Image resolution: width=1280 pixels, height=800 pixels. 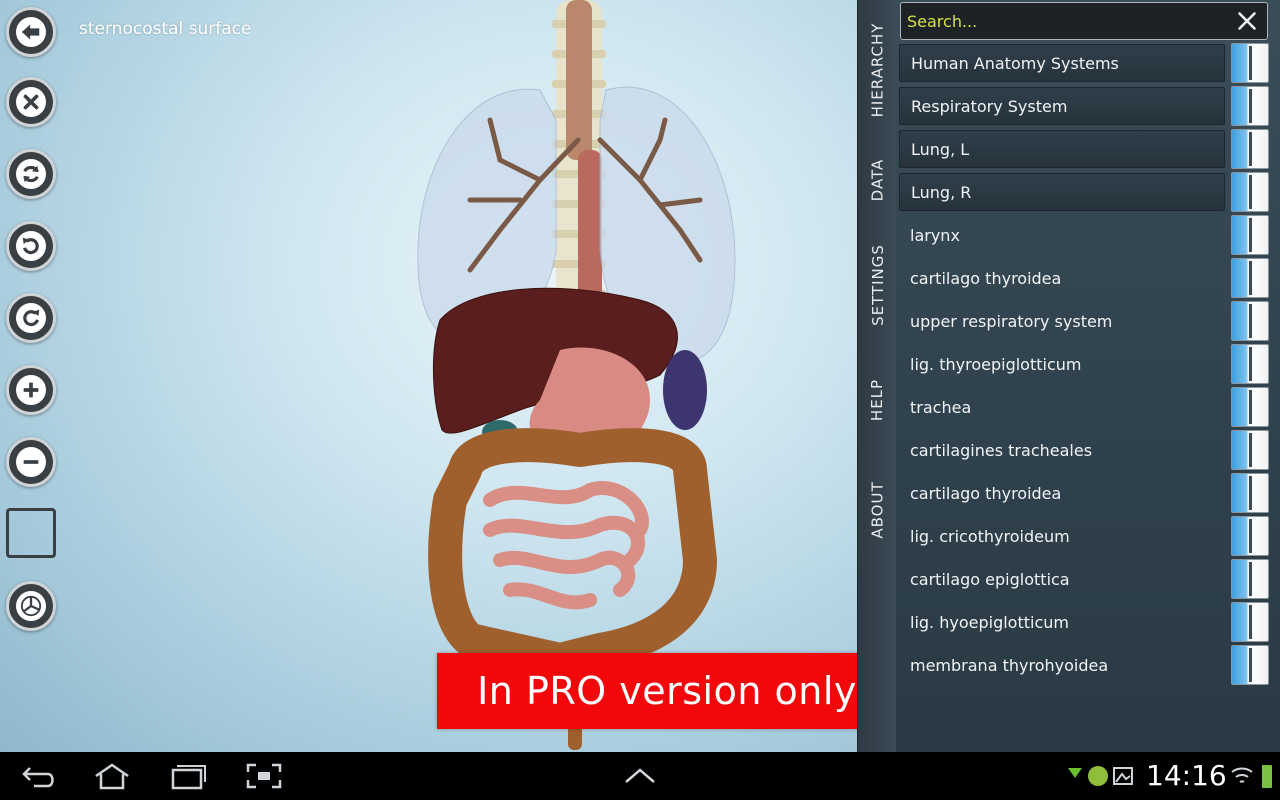 I want to click on hierarchy-header-row: Respiratory System, so click(x=1088, y=105).